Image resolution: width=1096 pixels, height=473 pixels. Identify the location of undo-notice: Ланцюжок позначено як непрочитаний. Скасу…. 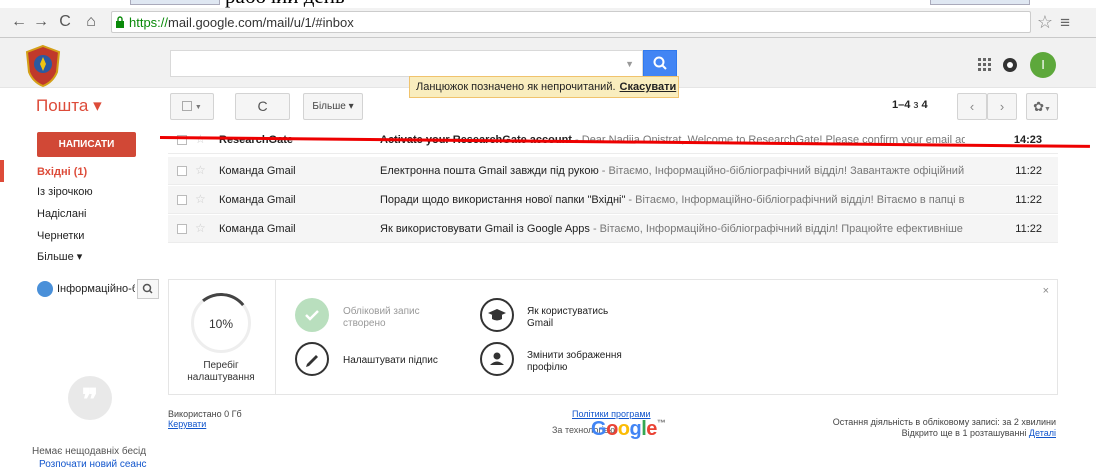
(544, 87).